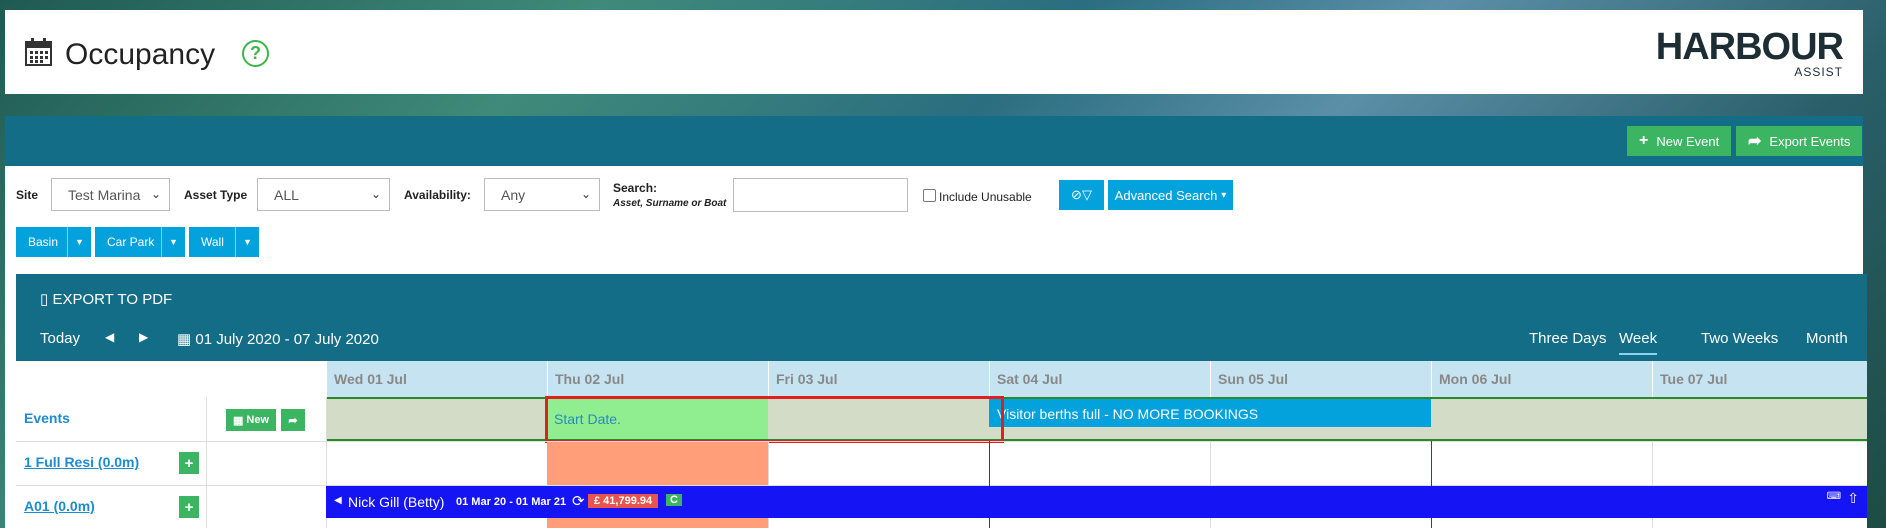 The height and width of the screenshot is (528, 1886). I want to click on availability-select: Any ⌄, so click(542, 194).